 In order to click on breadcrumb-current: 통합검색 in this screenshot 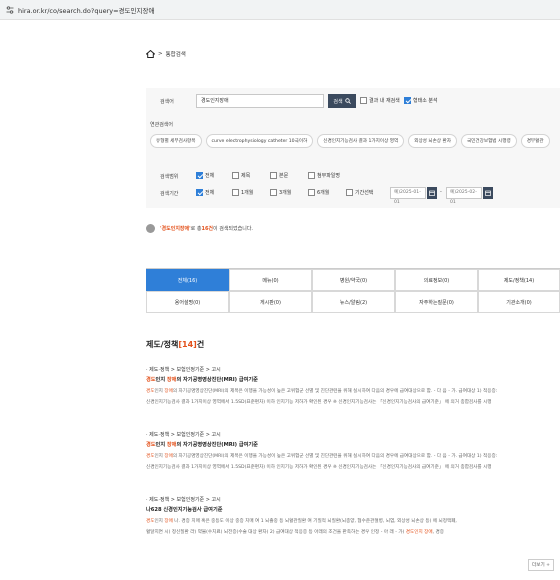, I will do `click(175, 55)`.